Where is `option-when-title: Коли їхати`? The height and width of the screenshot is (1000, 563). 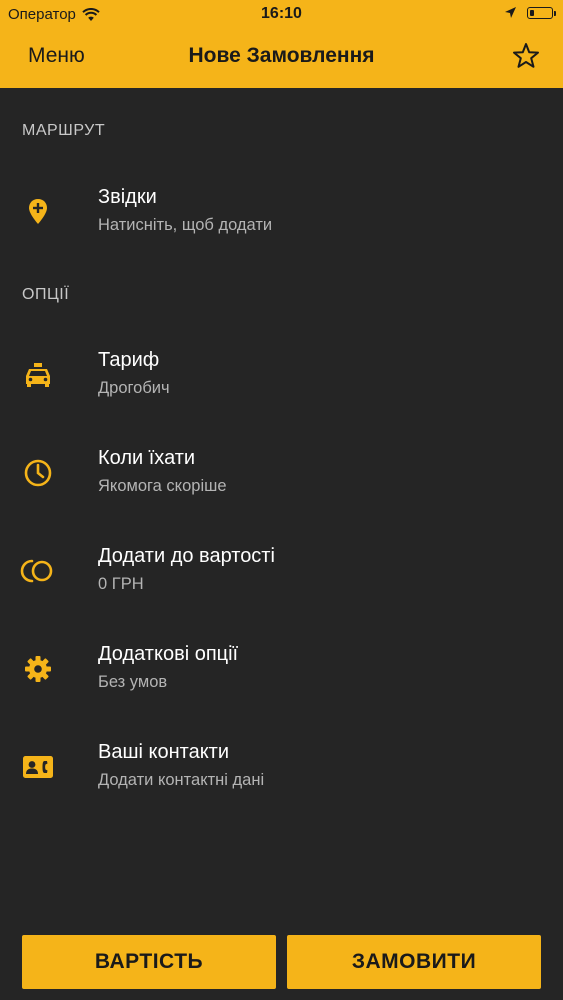 option-when-title: Коли їхати is located at coordinates (147, 458).